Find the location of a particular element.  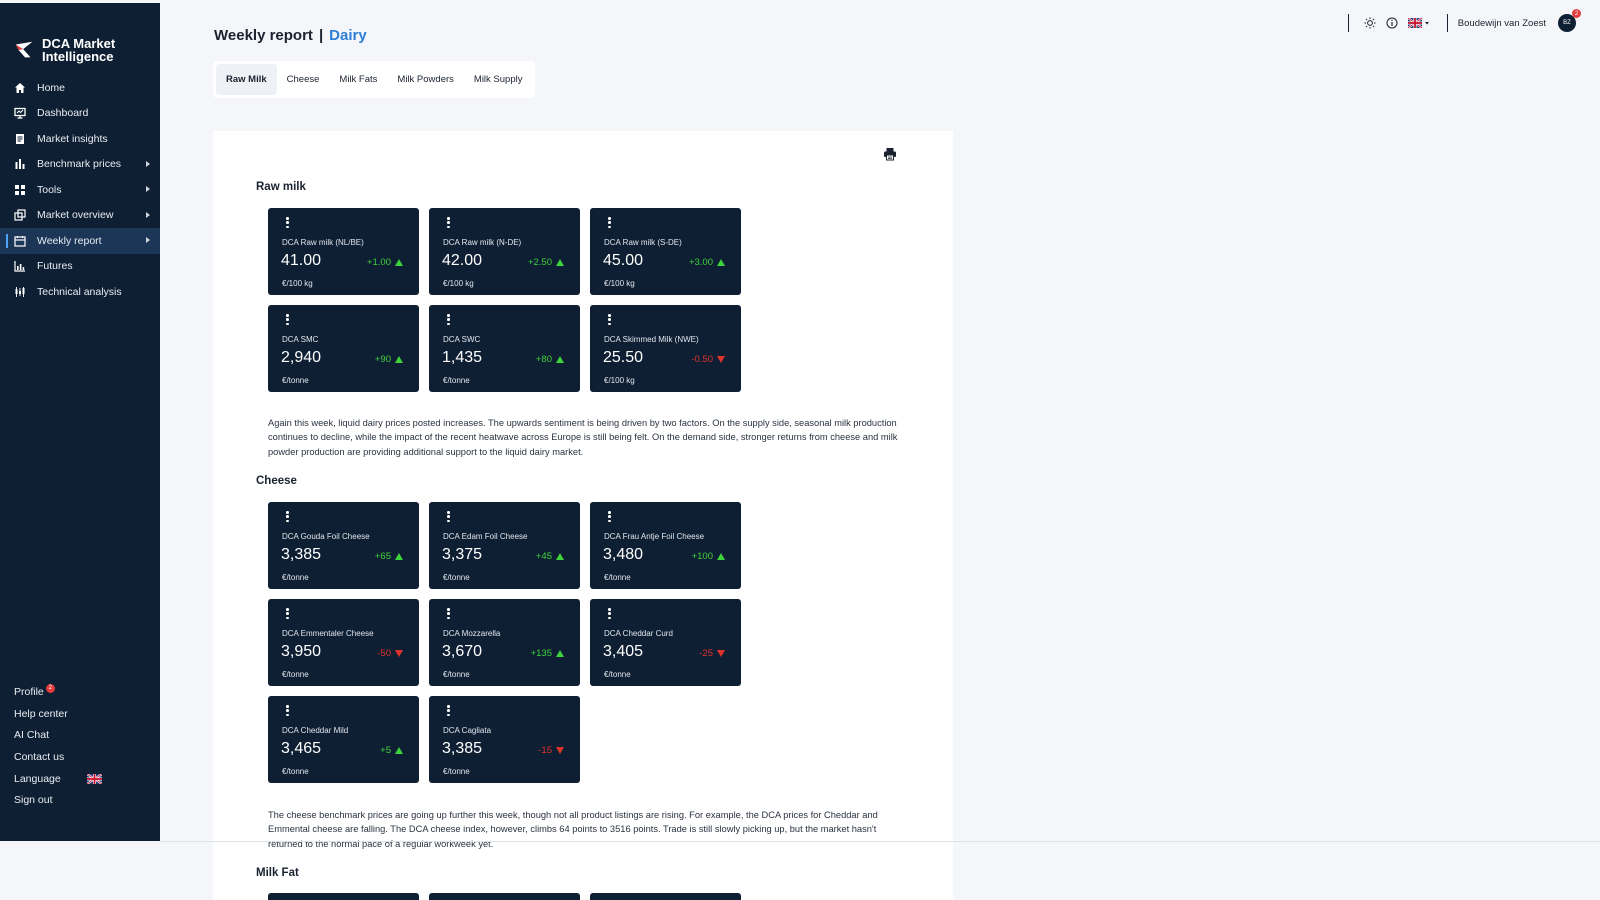

contact-us-label: Contact us is located at coordinates (39, 757).